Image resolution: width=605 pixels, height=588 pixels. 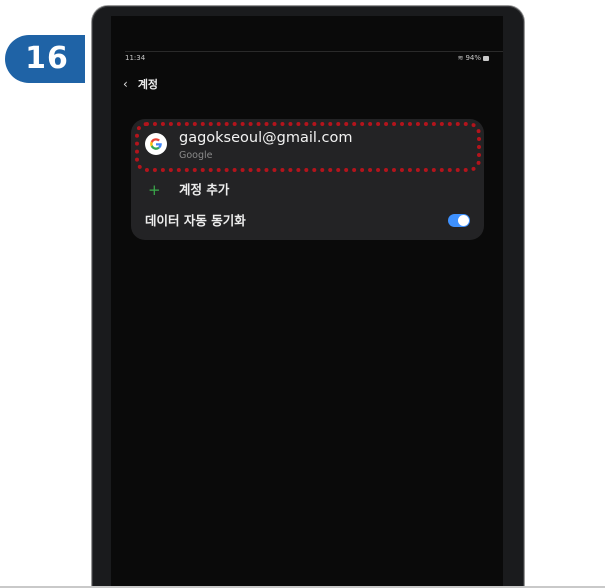 What do you see at coordinates (463, 220) in the screenshot?
I see `toggle-knob` at bounding box center [463, 220].